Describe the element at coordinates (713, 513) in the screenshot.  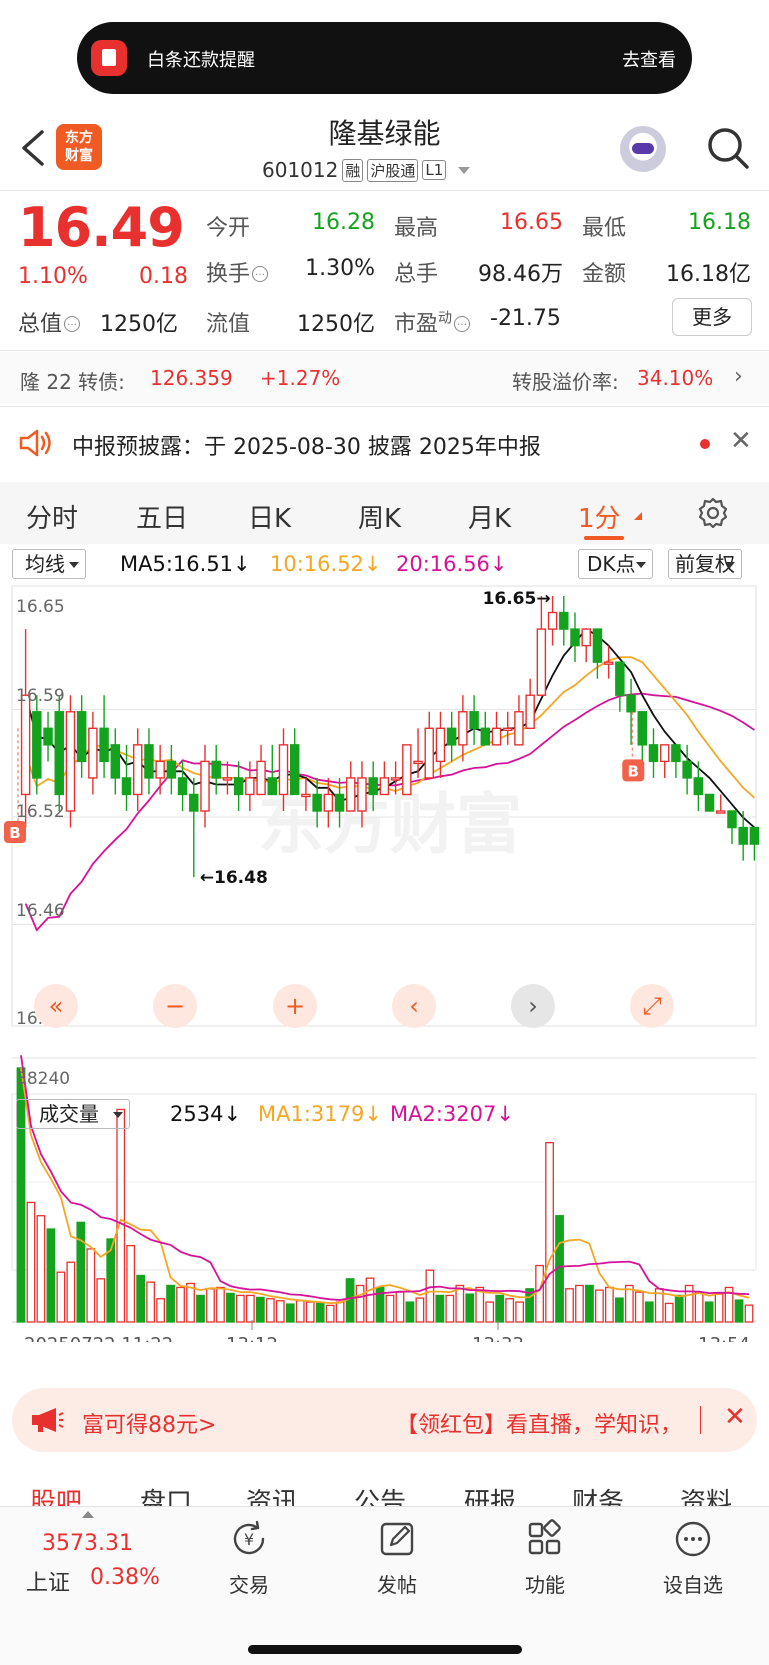
I see `gear-icon` at that location.